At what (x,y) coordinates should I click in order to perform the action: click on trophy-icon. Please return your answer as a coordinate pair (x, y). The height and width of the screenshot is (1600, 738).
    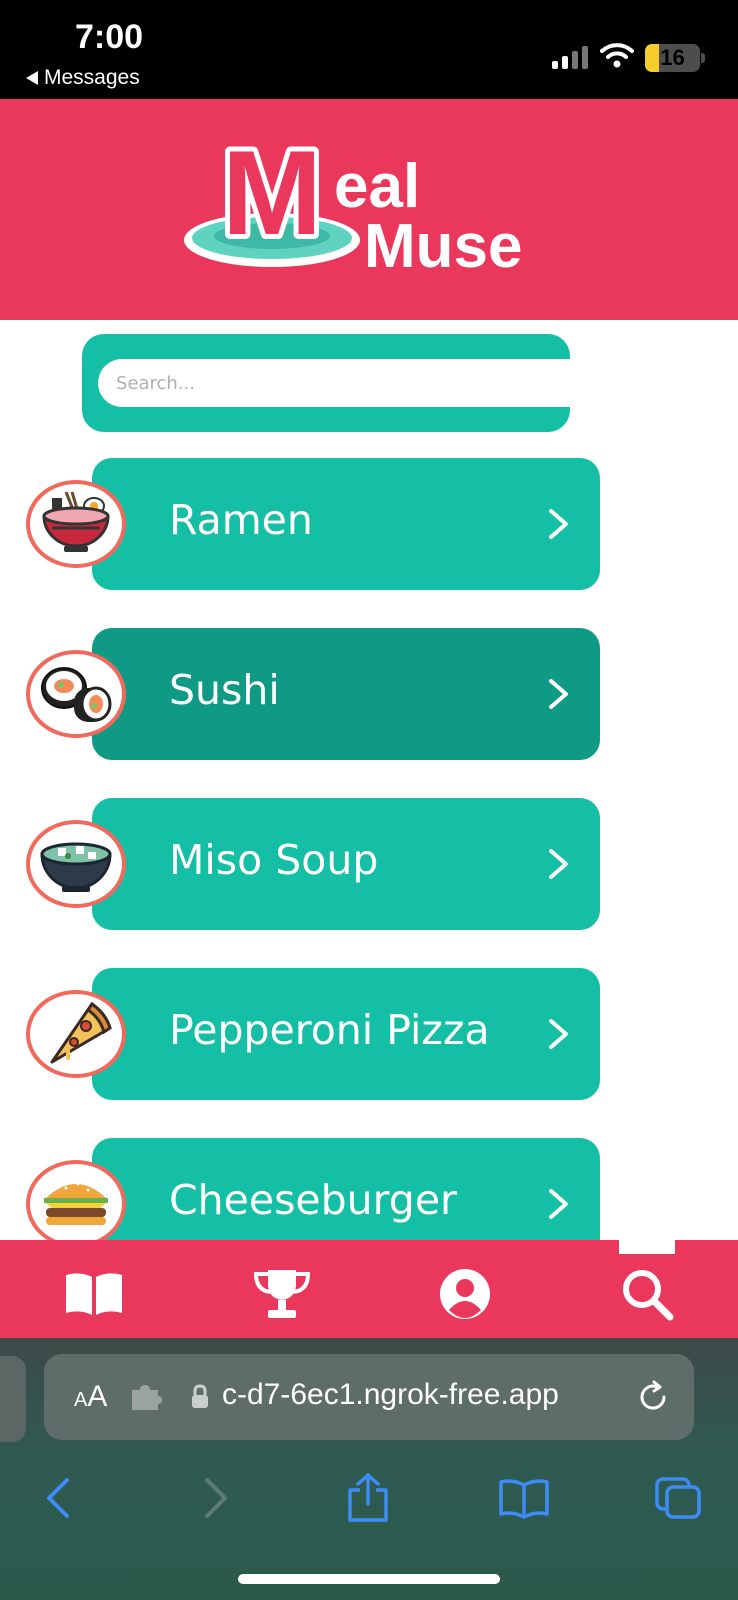
    Looking at the image, I should click on (282, 1294).